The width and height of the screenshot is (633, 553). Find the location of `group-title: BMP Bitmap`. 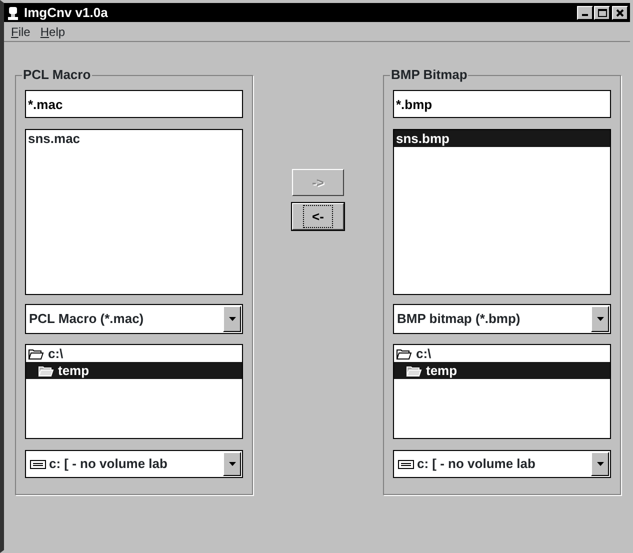

group-title: BMP Bitmap is located at coordinates (429, 75).